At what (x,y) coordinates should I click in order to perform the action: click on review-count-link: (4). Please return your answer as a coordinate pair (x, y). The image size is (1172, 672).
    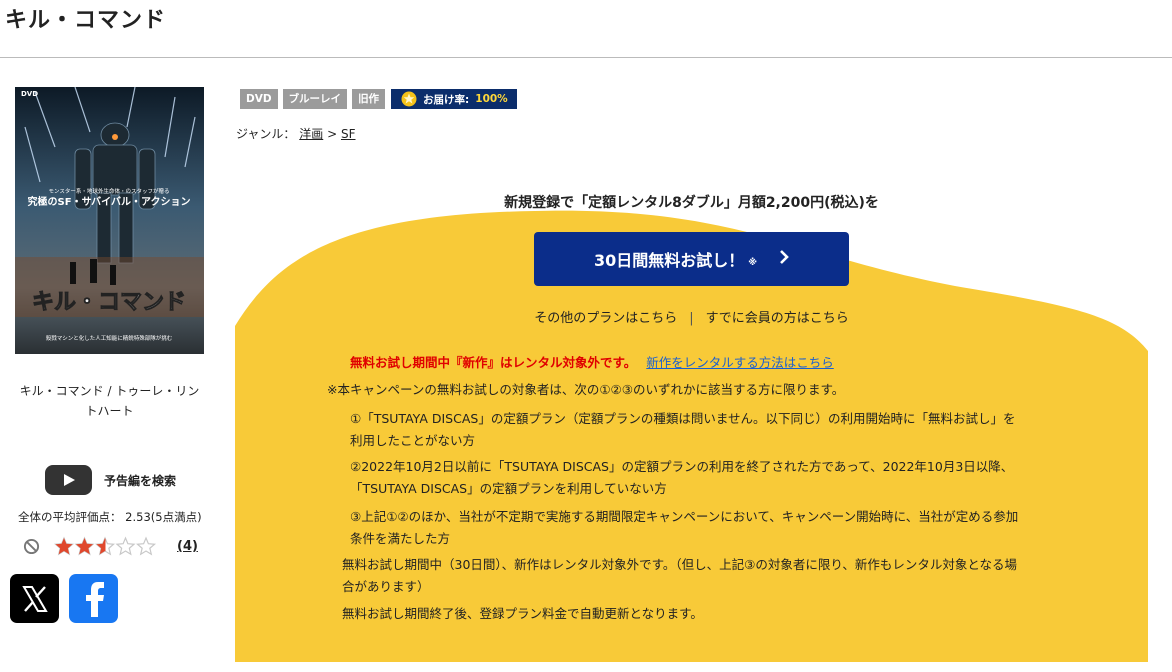
    Looking at the image, I should click on (187, 546).